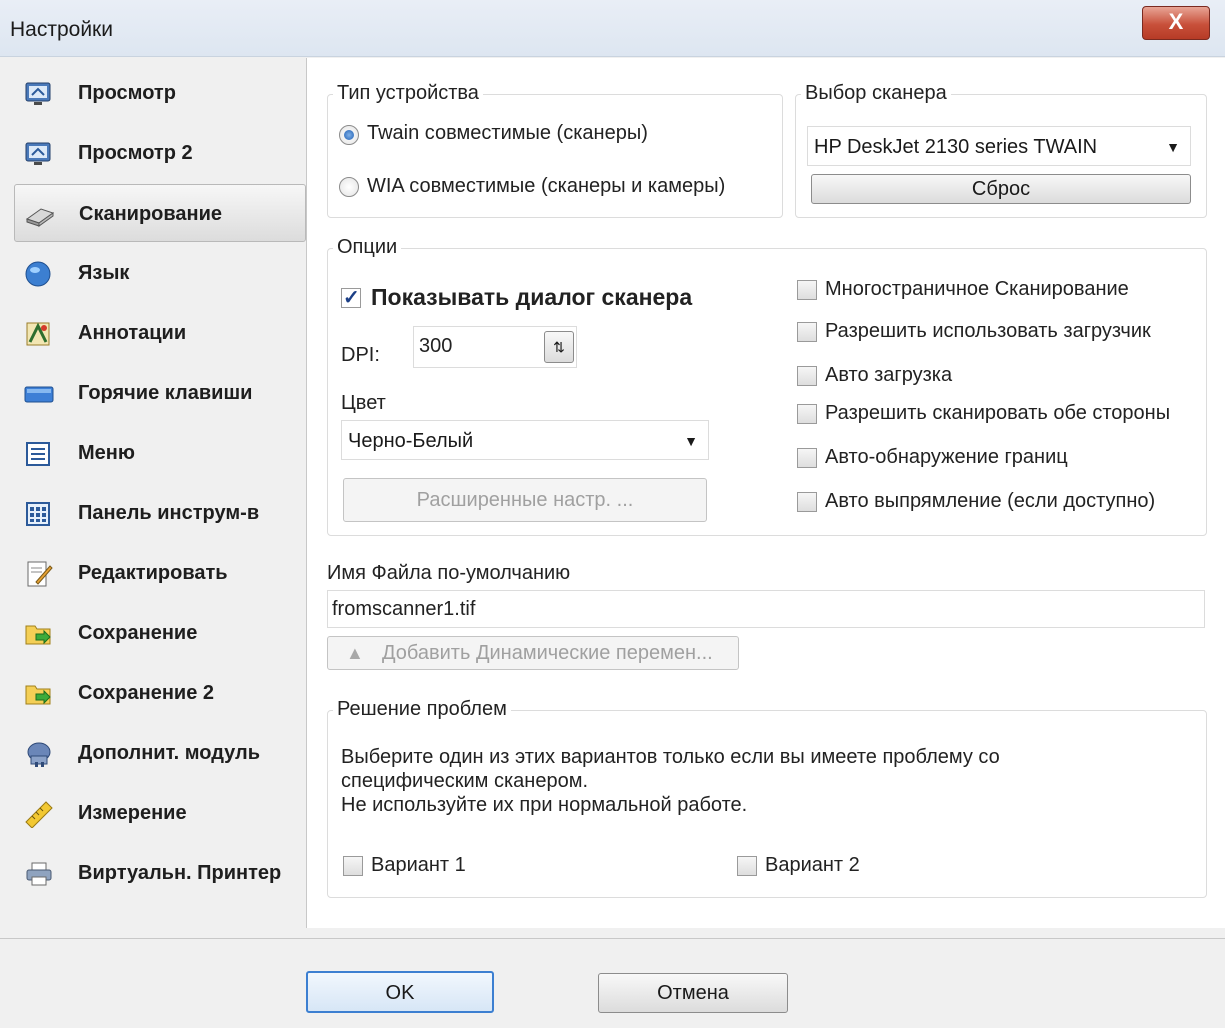 The width and height of the screenshot is (1225, 1028). What do you see at coordinates (747, 866) in the screenshot?
I see `variant-2-checkbox` at bounding box center [747, 866].